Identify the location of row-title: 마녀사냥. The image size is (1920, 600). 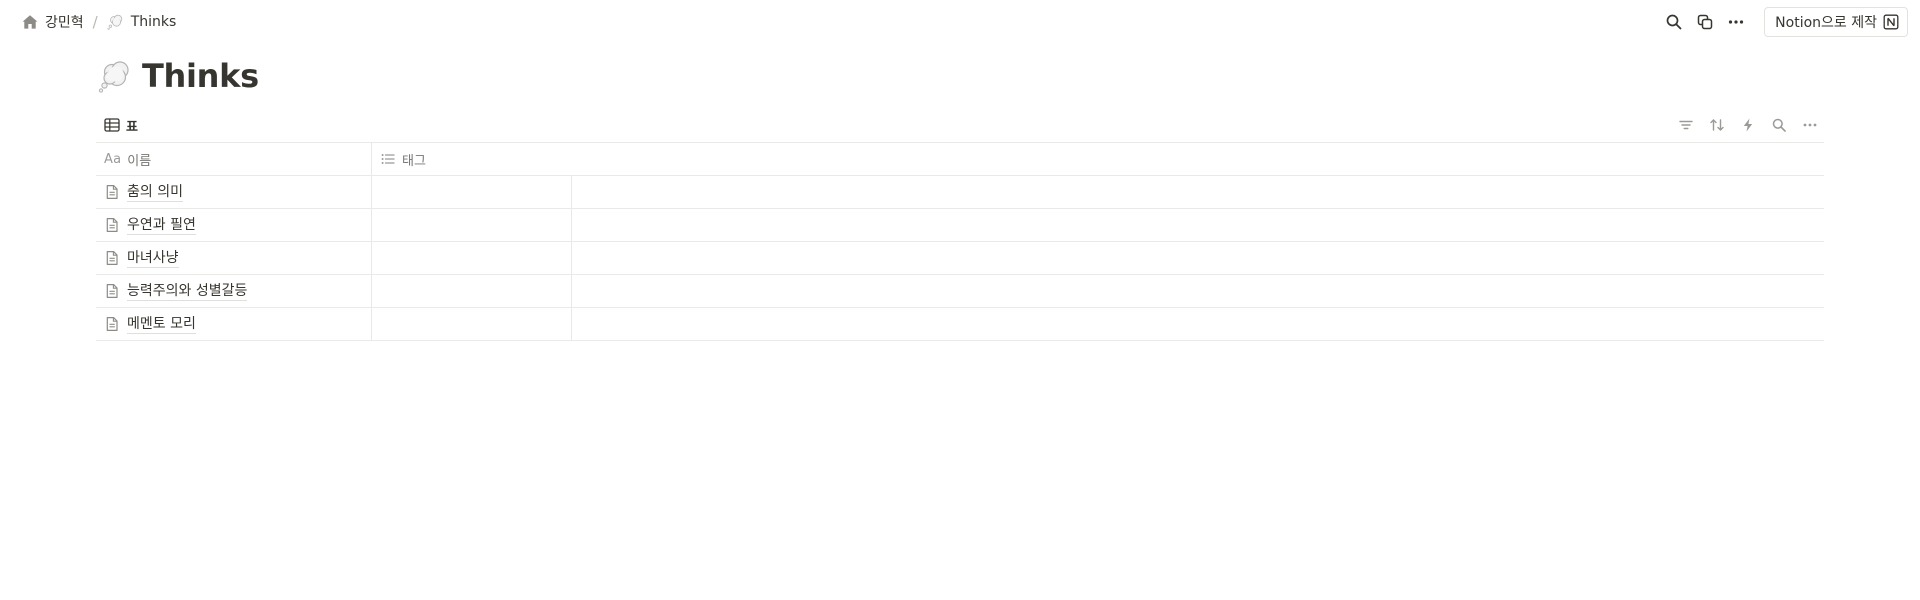
(153, 258).